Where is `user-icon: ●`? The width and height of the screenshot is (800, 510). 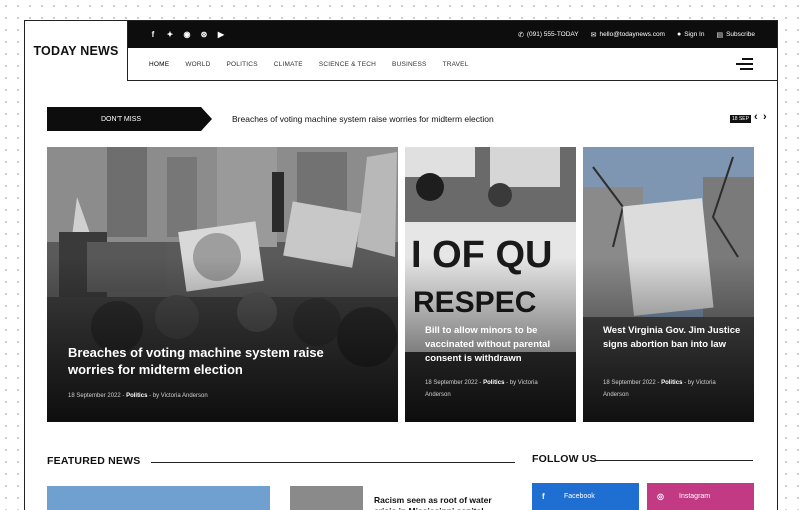 user-icon: ● is located at coordinates (679, 34).